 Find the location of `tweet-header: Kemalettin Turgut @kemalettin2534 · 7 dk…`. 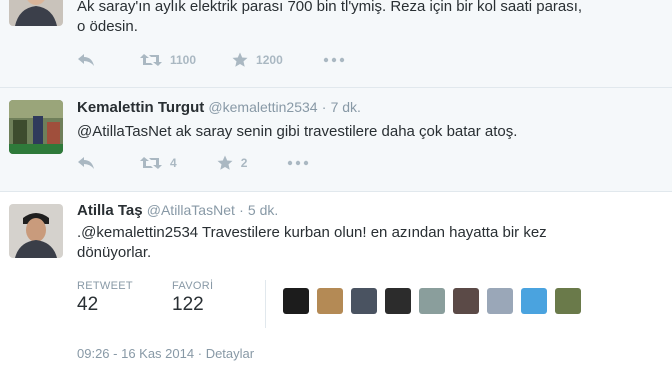

tweet-header: Kemalettin Turgut @kemalettin2534 · 7 dk… is located at coordinates (219, 107).